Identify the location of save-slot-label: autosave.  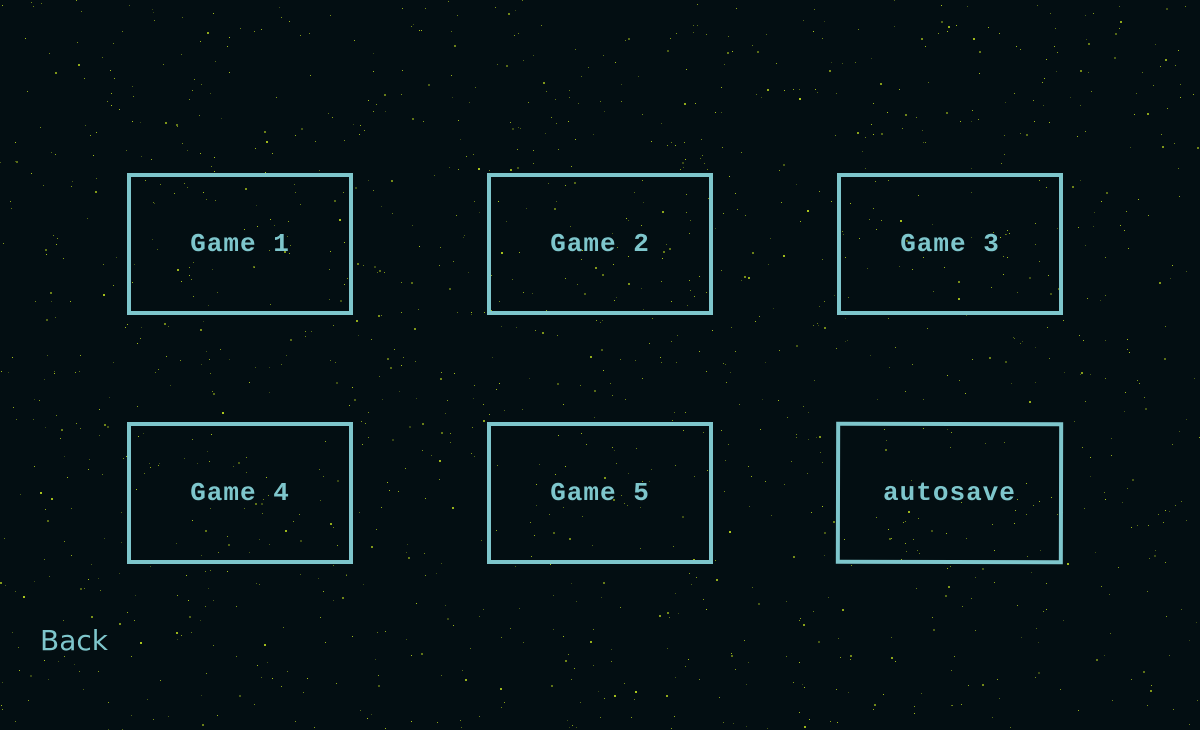
(949, 493).